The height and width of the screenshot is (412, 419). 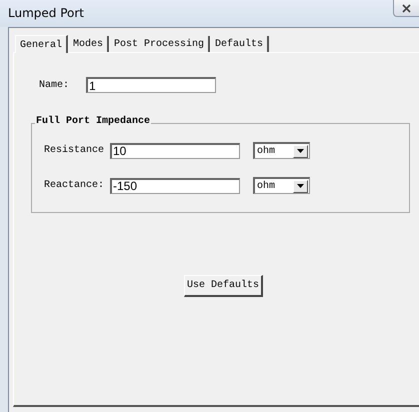 What do you see at coordinates (41, 44) in the screenshot?
I see `tab: General` at bounding box center [41, 44].